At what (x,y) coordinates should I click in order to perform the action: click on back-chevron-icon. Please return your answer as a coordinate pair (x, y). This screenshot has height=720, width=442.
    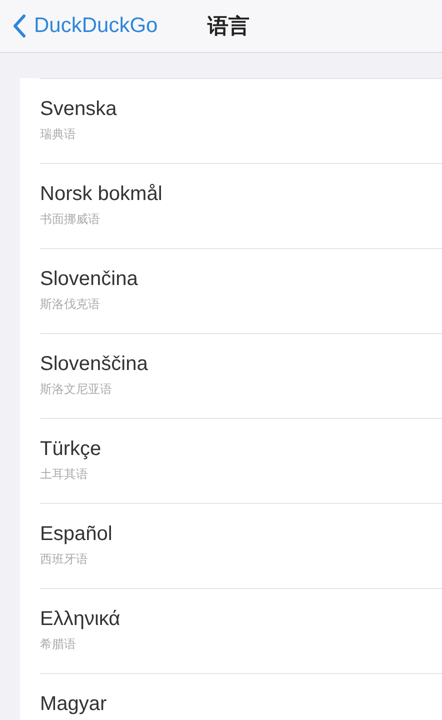
    Looking at the image, I should click on (19, 26).